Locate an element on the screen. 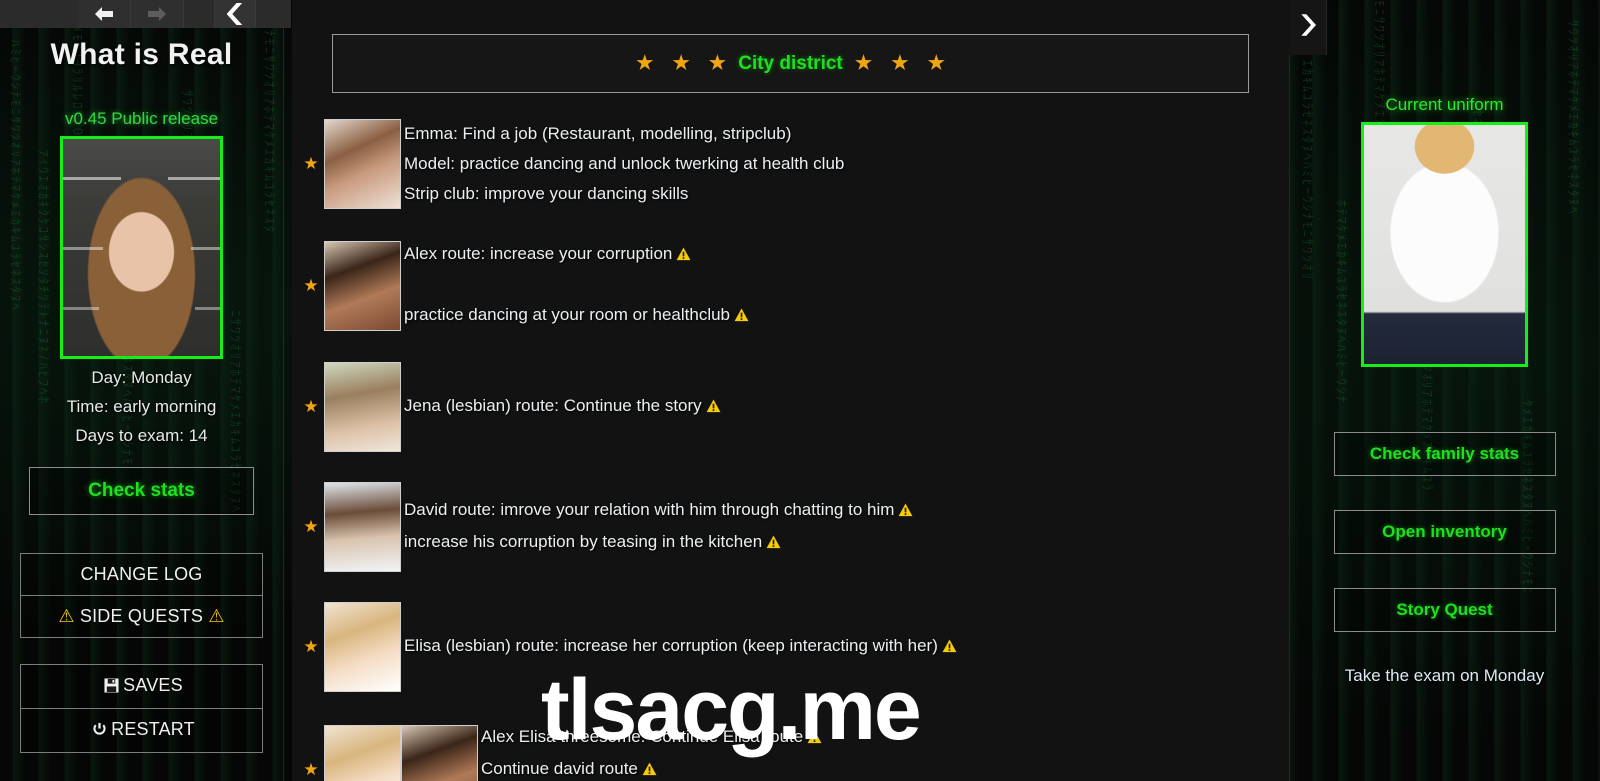 The height and width of the screenshot is (781, 1600). player-portrait-image is located at coordinates (141, 247).